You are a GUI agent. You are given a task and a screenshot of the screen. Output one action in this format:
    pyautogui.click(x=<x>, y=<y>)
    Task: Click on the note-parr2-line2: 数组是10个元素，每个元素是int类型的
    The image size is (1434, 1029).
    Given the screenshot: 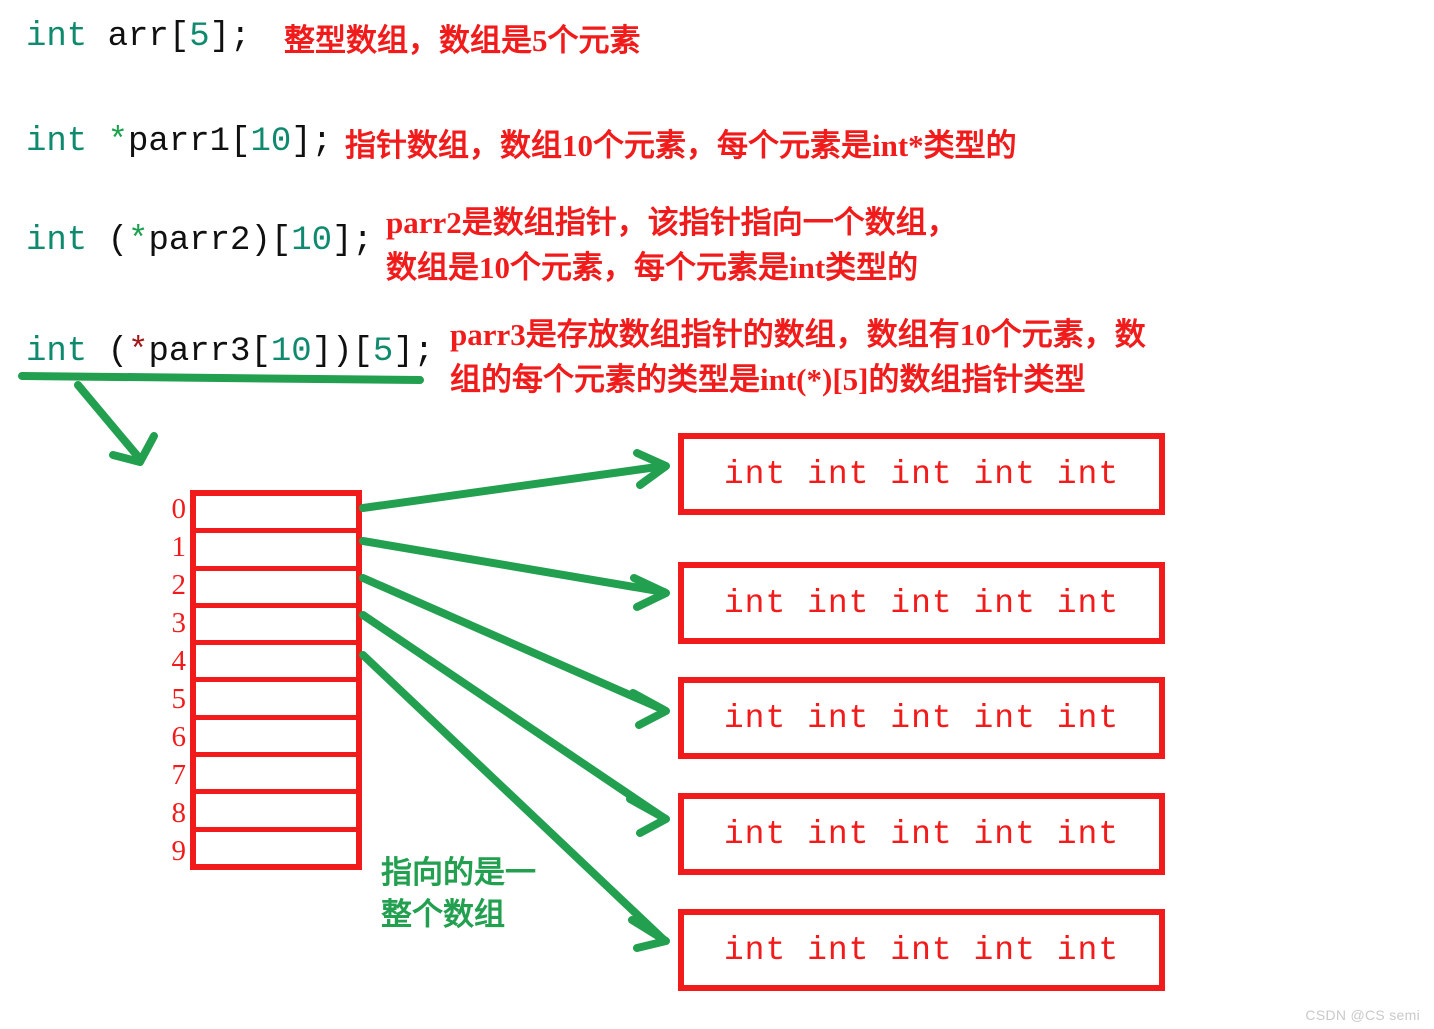 What is the action you would take?
    pyautogui.click(x=652, y=267)
    